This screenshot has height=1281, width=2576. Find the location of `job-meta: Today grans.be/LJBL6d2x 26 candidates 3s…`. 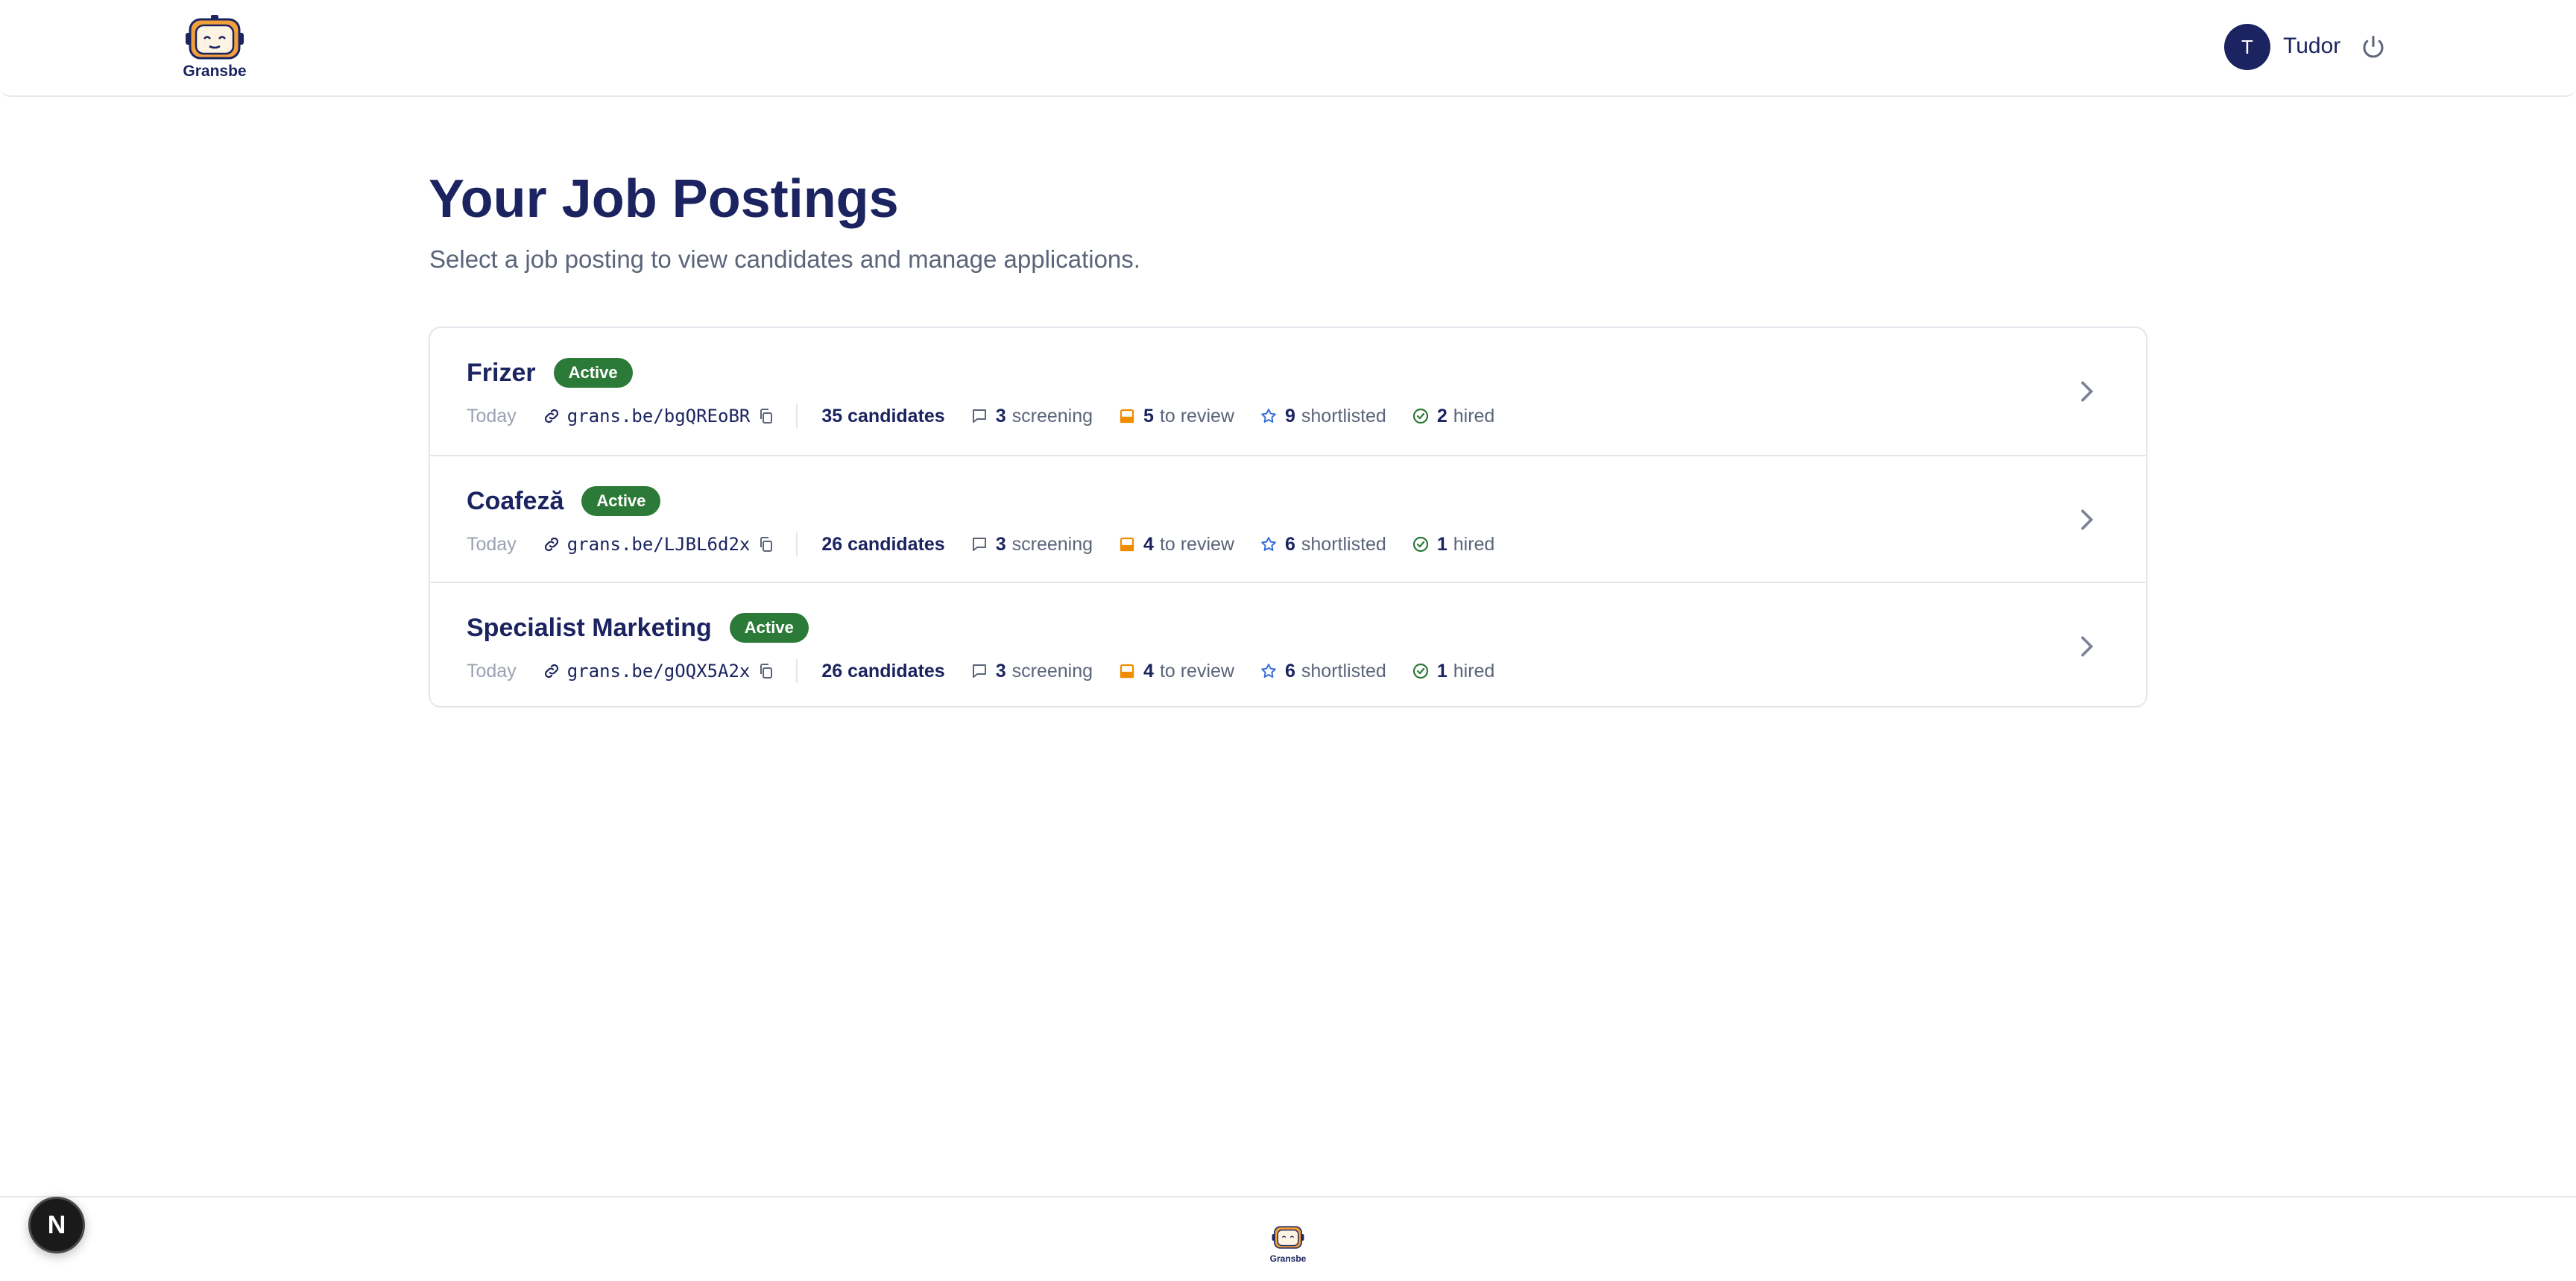

job-meta: Today grans.be/LJBL6d2x 26 candidates 3s… is located at coordinates (981, 544).